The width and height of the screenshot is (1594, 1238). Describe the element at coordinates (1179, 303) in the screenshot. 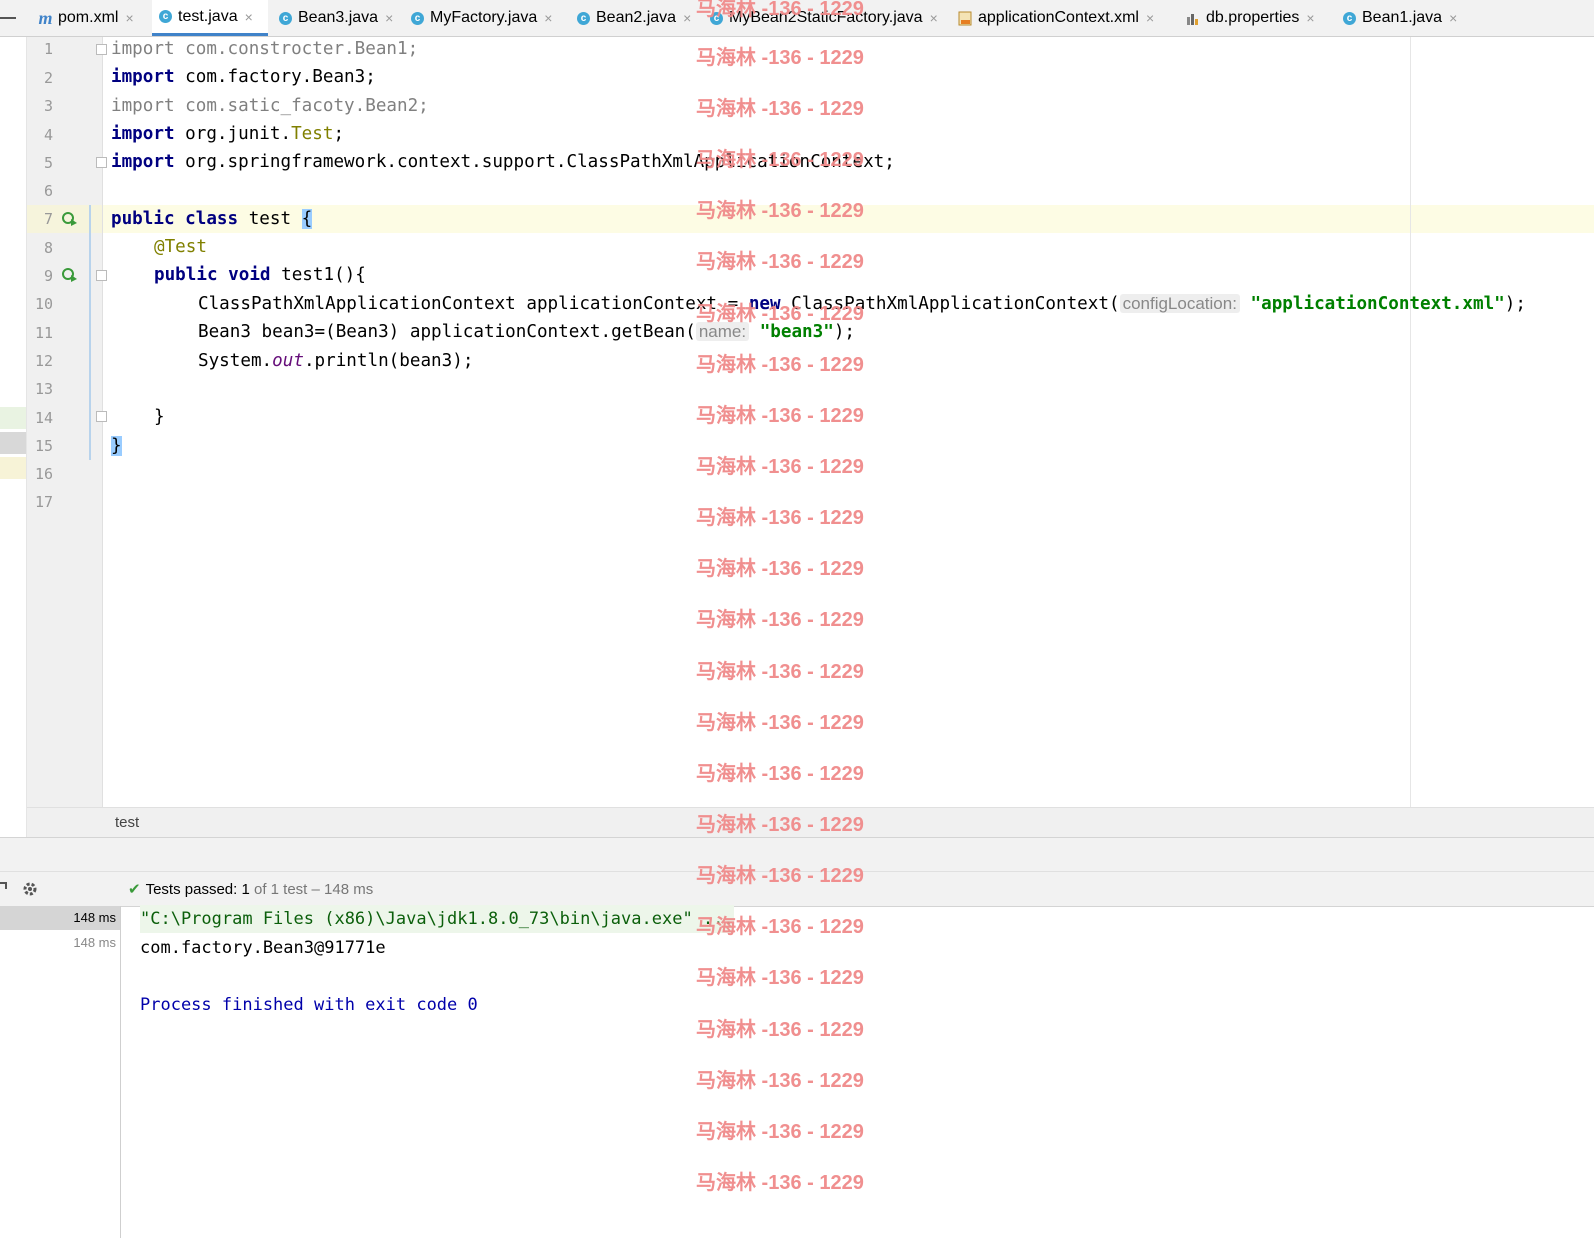

I see `parameter-hint: configLocation:` at that location.